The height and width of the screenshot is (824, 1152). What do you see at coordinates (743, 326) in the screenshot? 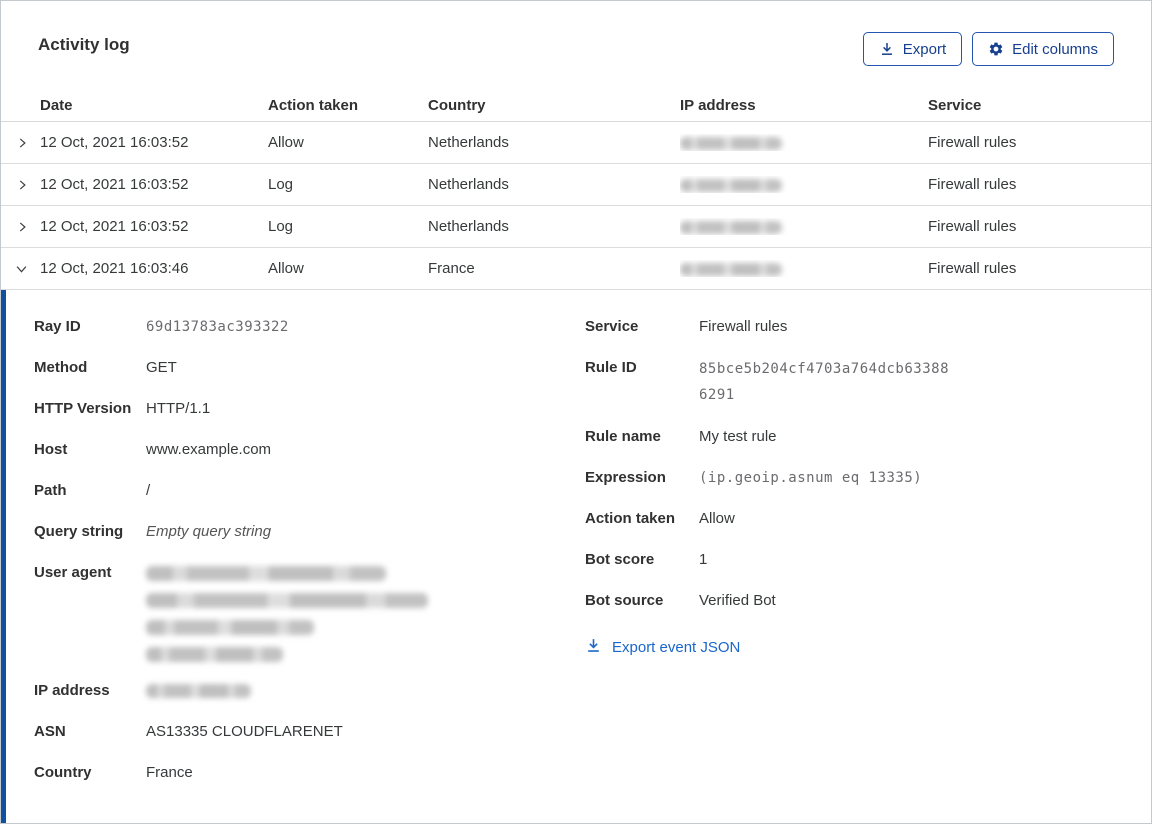
I see `service-value: Firewall rules` at bounding box center [743, 326].